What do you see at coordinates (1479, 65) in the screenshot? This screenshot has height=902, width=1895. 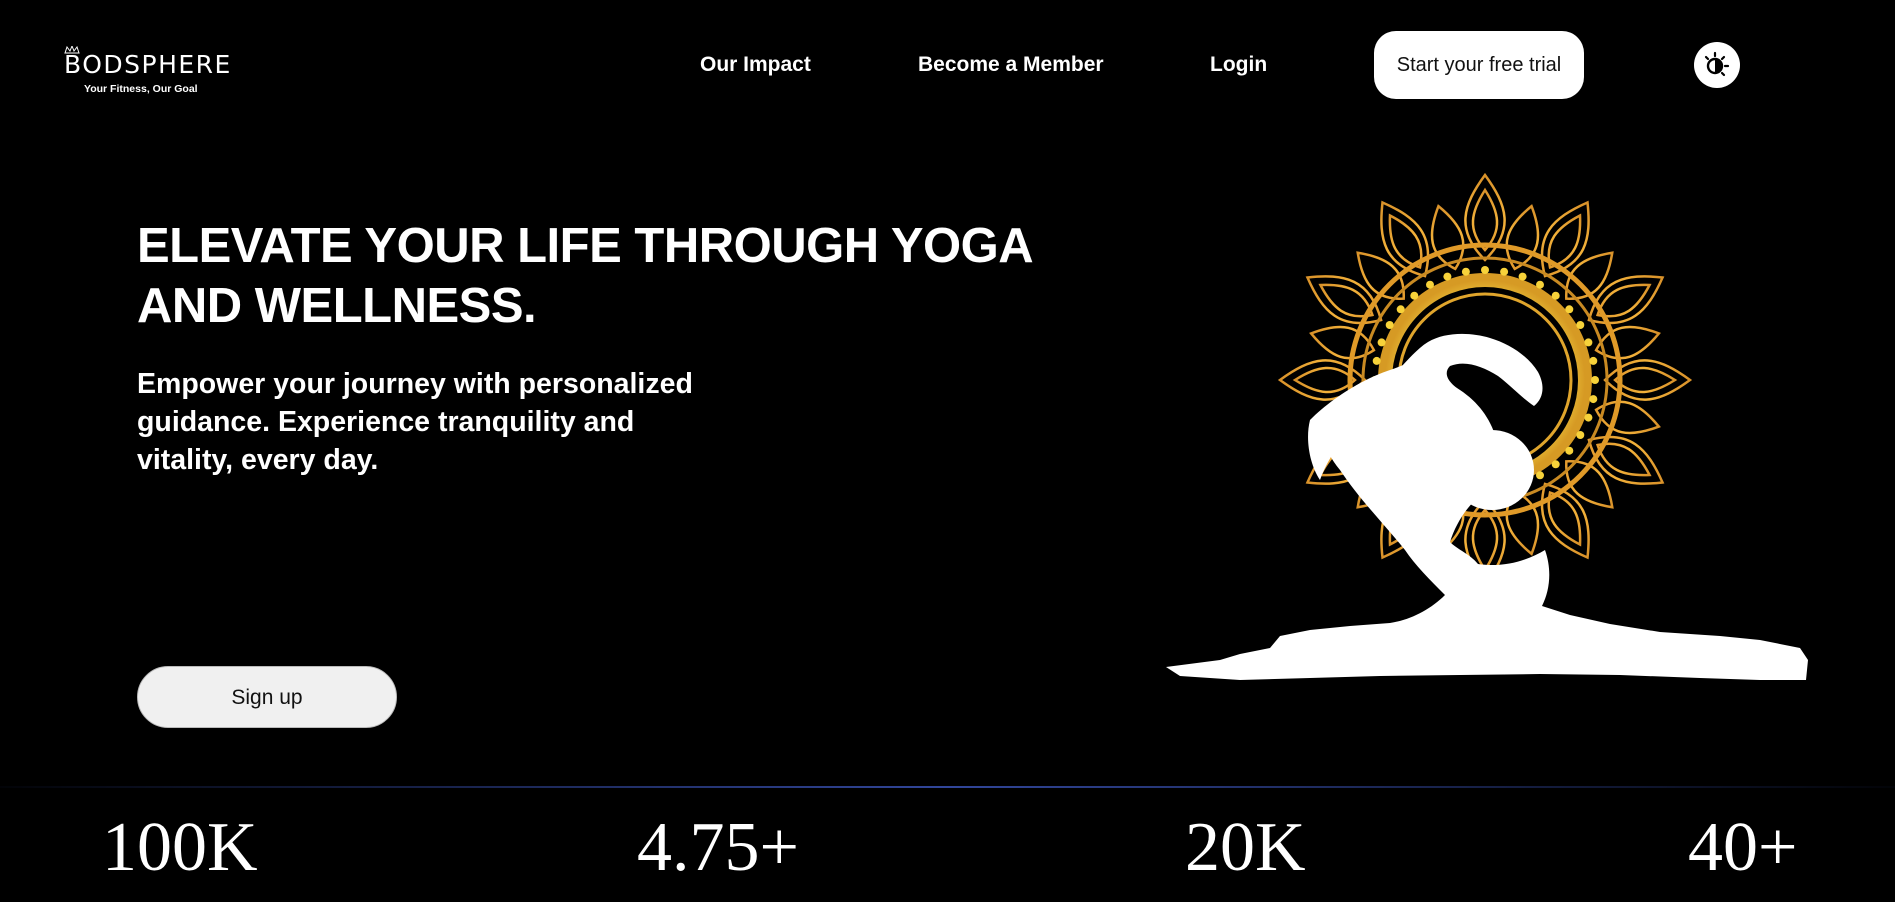 I see `start-free-trial-button: Start your free trial` at bounding box center [1479, 65].